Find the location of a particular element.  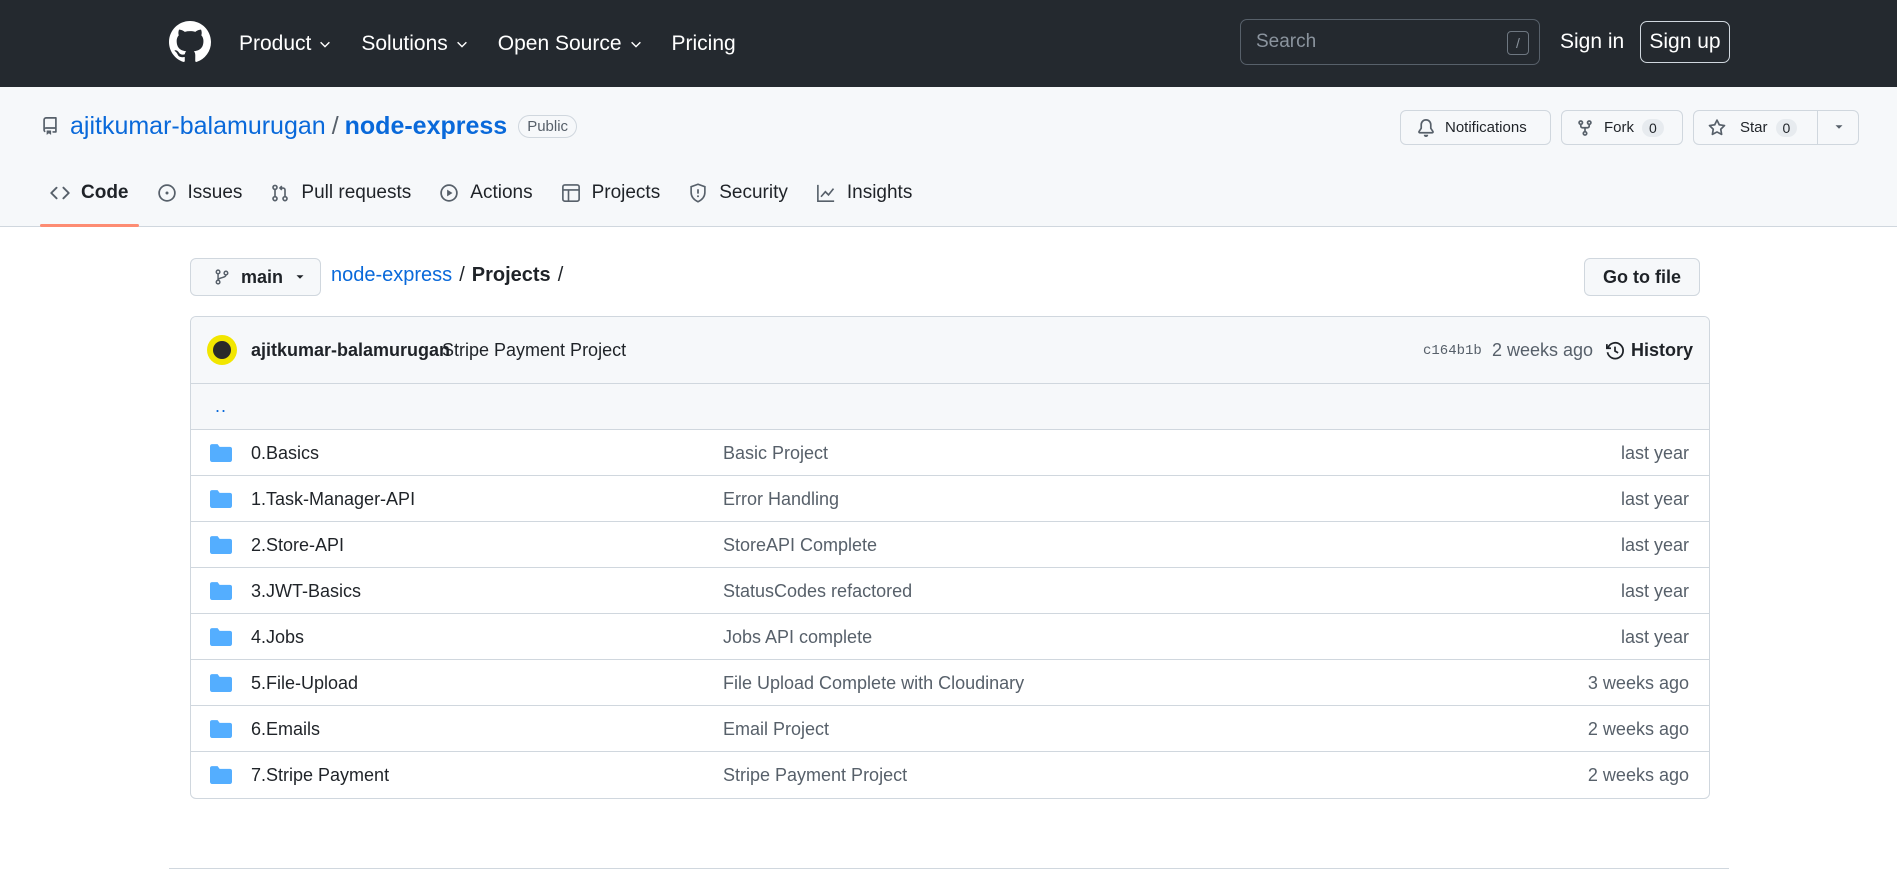

commit-message-link: Stripe Payment Project is located at coordinates (534, 350).